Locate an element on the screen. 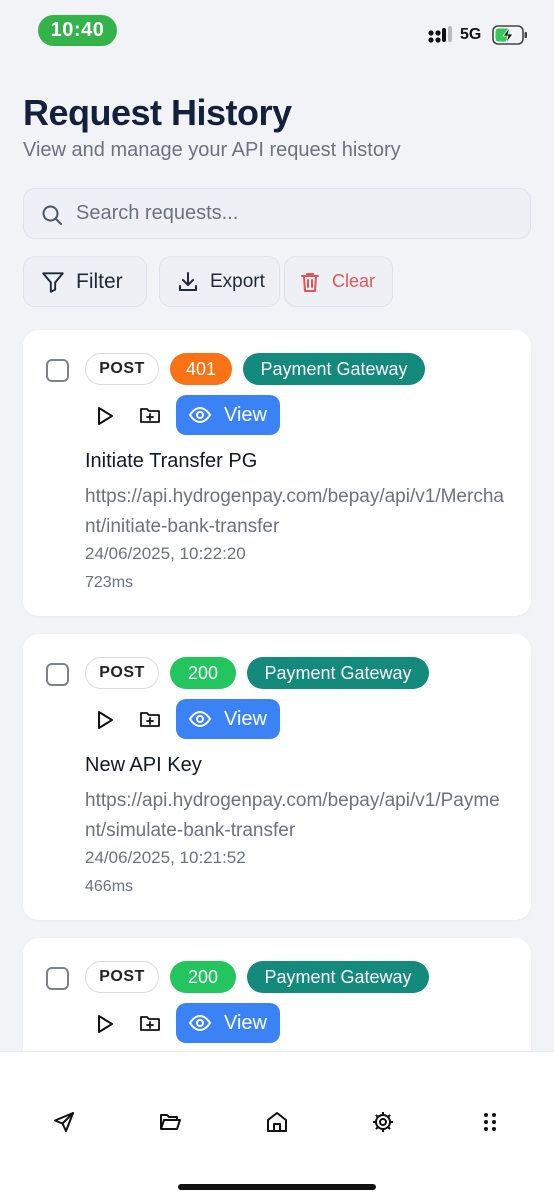 The height and width of the screenshot is (1200, 554). export-label: Export is located at coordinates (237, 281).